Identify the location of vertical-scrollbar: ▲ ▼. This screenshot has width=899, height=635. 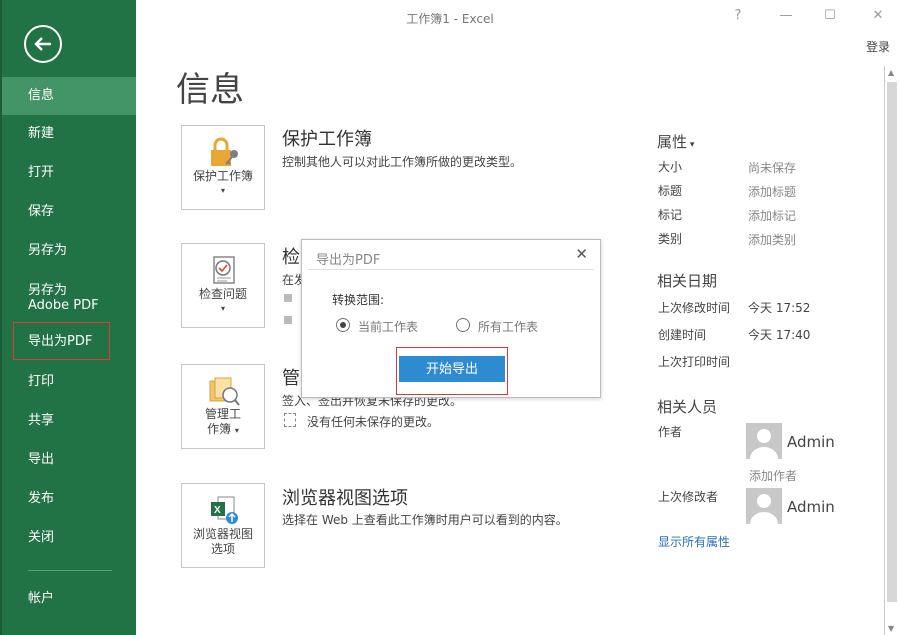
(891, 350).